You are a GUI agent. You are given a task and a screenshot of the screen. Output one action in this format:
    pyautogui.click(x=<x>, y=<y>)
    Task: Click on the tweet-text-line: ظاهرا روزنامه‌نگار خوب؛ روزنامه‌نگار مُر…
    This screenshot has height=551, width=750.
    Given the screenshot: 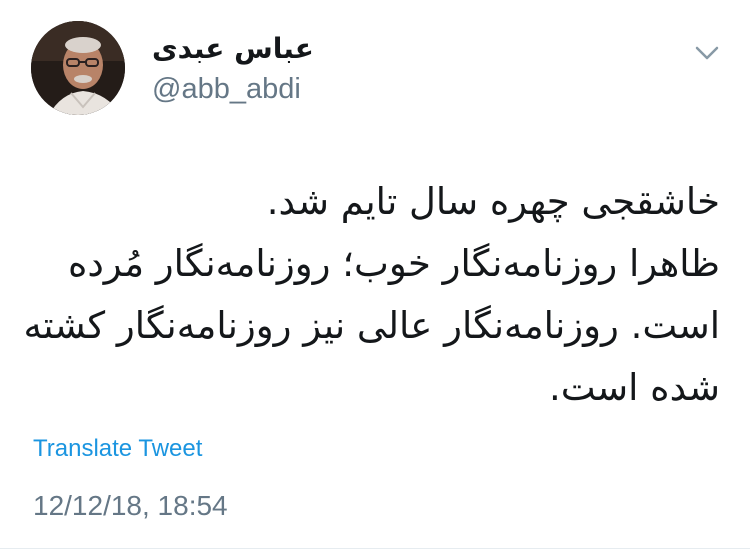 What is the action you would take?
    pyautogui.click(x=393, y=263)
    